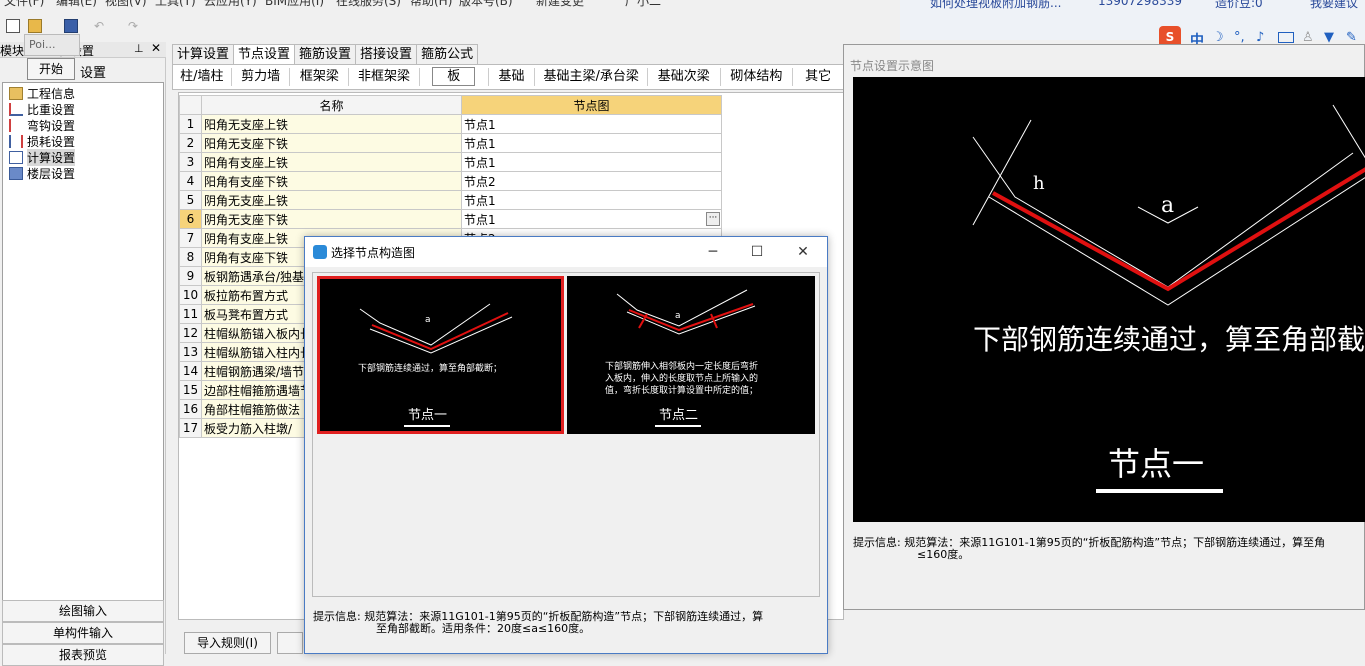  I want to click on tree-item-hook: 弯钩设置, so click(42, 125).